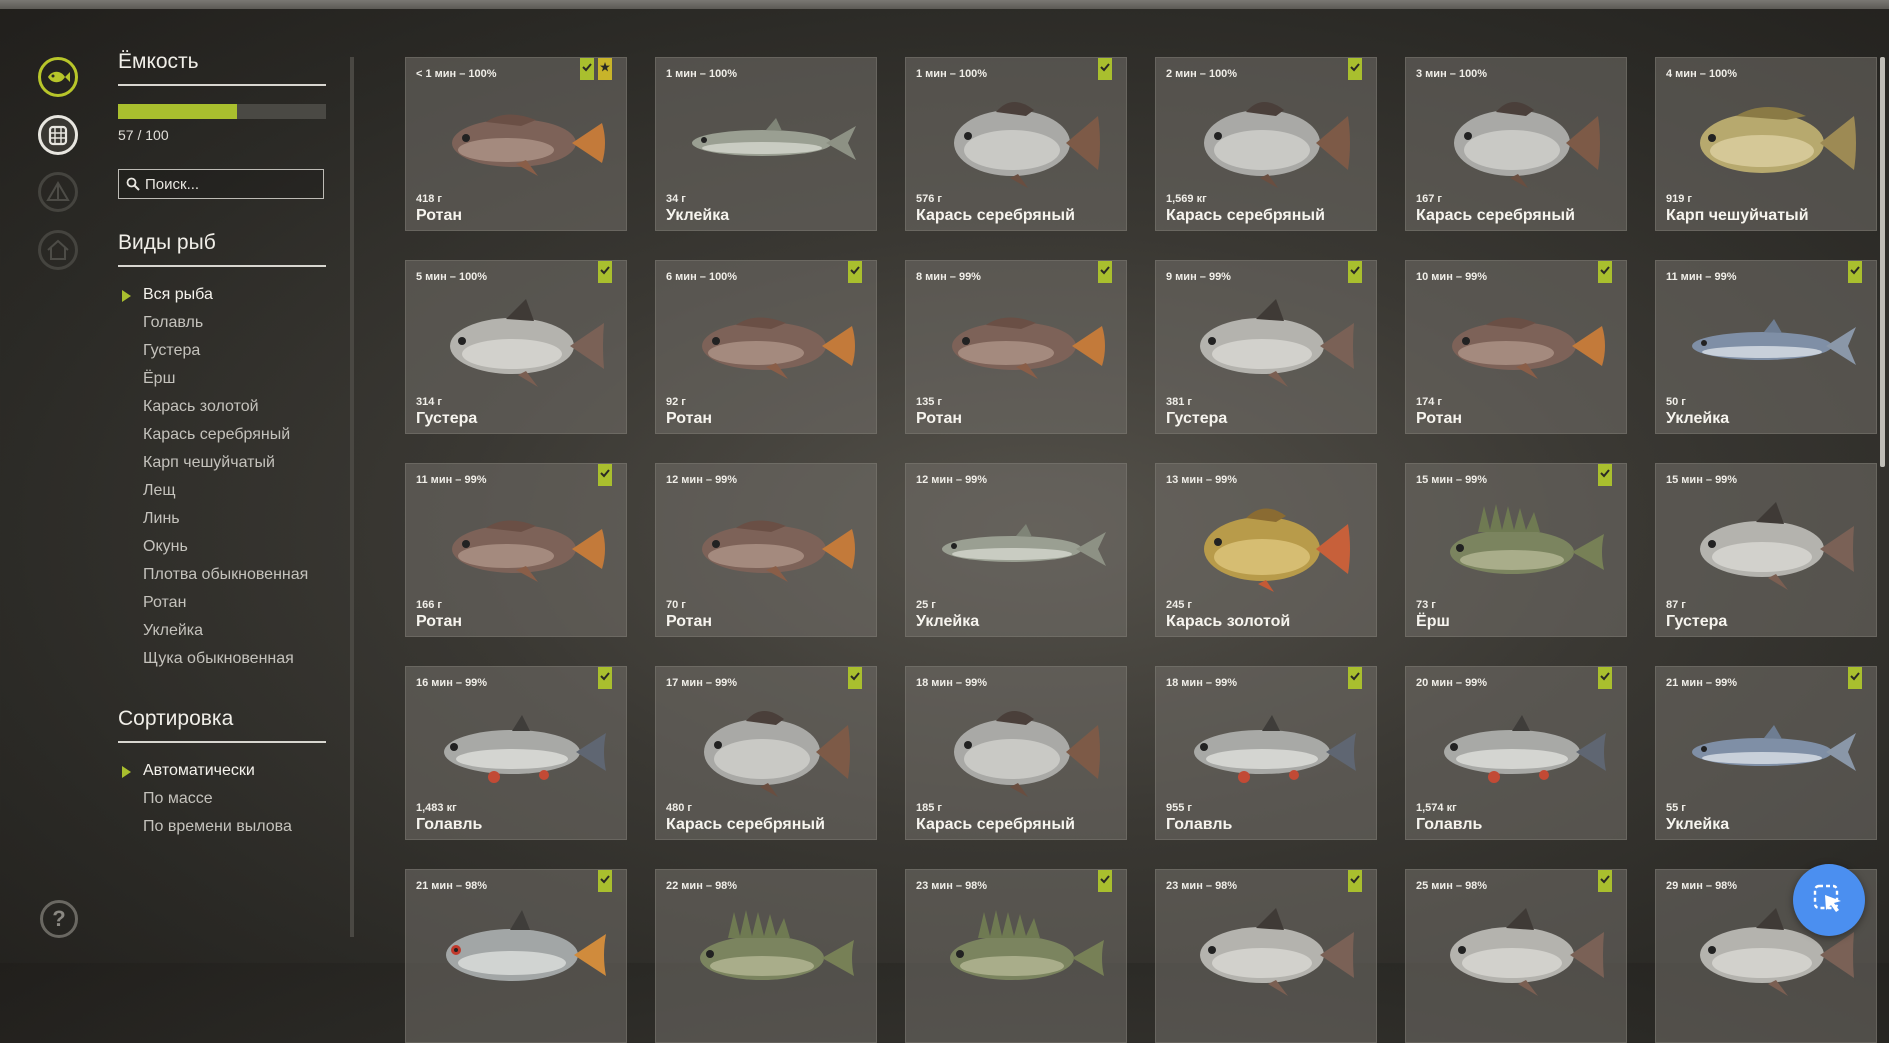 Image resolution: width=1889 pixels, height=1043 pixels. I want to click on species-item: Окунь, so click(222, 547).